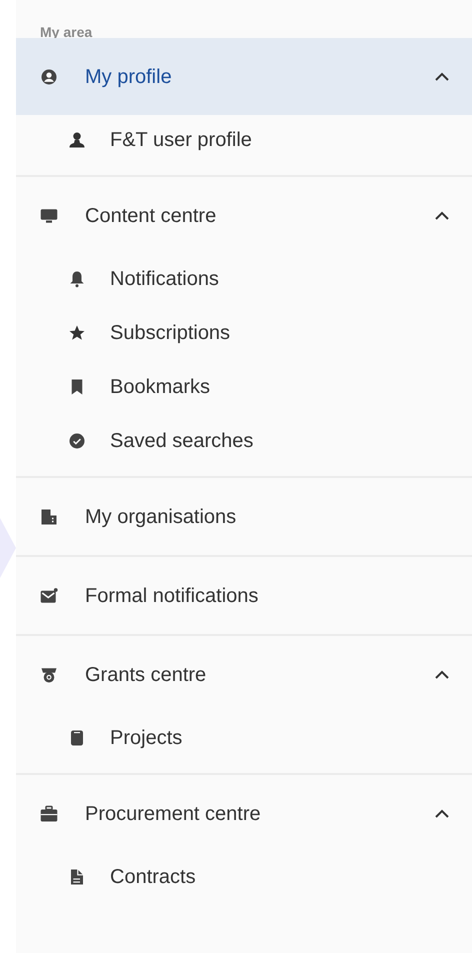  I want to click on menu-item: Content centre, so click(244, 215).